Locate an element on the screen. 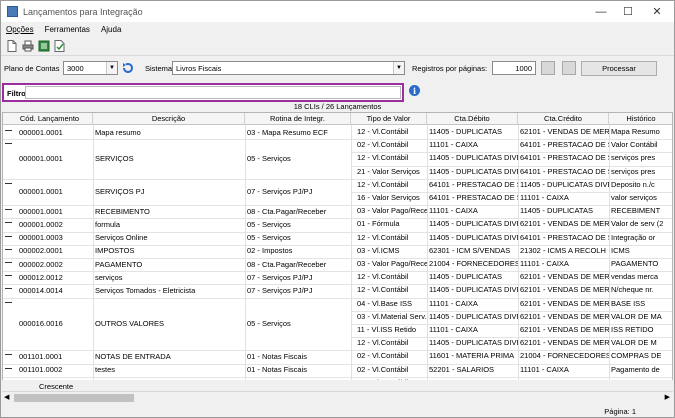 Image resolution: width=675 pixels, height=418 pixels. cell-codigo: 000001.0001 is located at coordinates (55, 192).